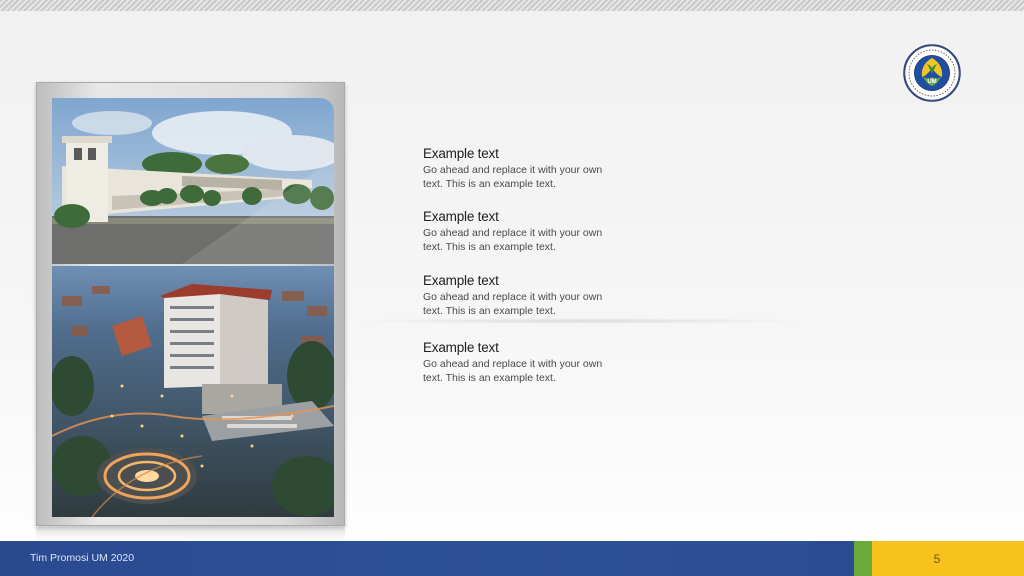 The image size is (1024, 576). What do you see at coordinates (193, 391) in the screenshot?
I see `campus-aerial-night-photo` at bounding box center [193, 391].